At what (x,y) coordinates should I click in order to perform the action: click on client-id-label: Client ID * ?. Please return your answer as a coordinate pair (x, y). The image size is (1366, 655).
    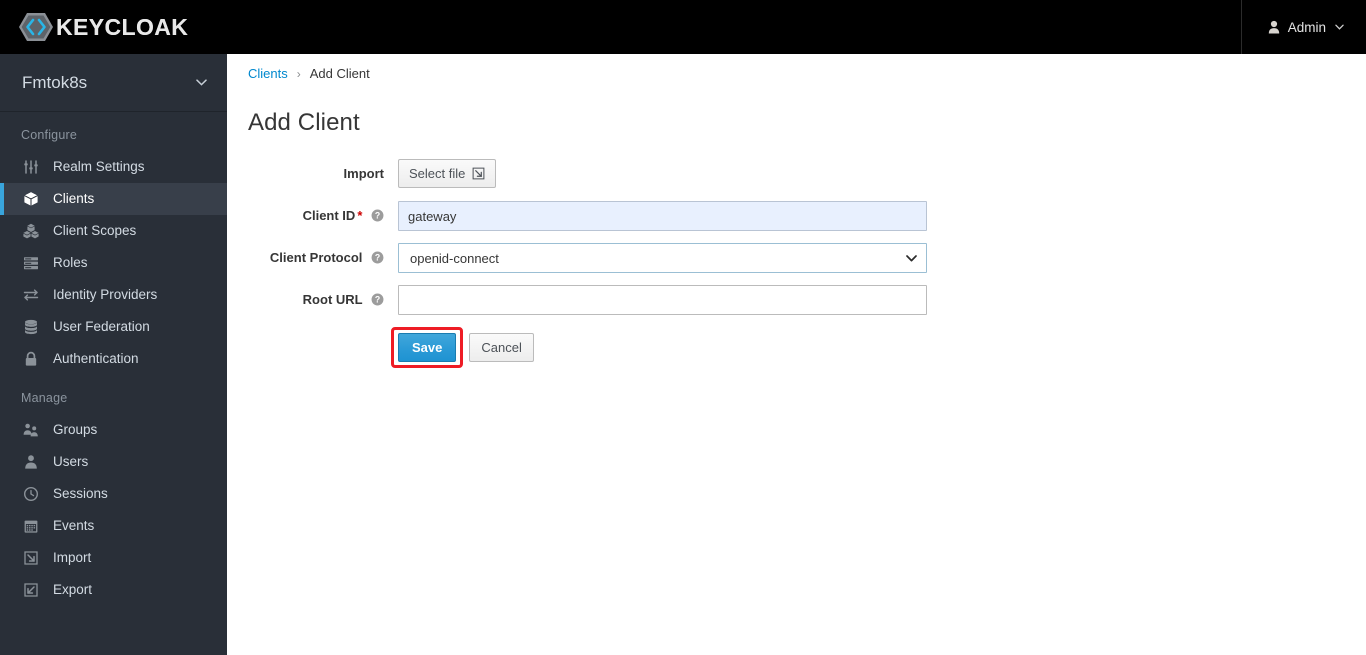
    Looking at the image, I should click on (312, 216).